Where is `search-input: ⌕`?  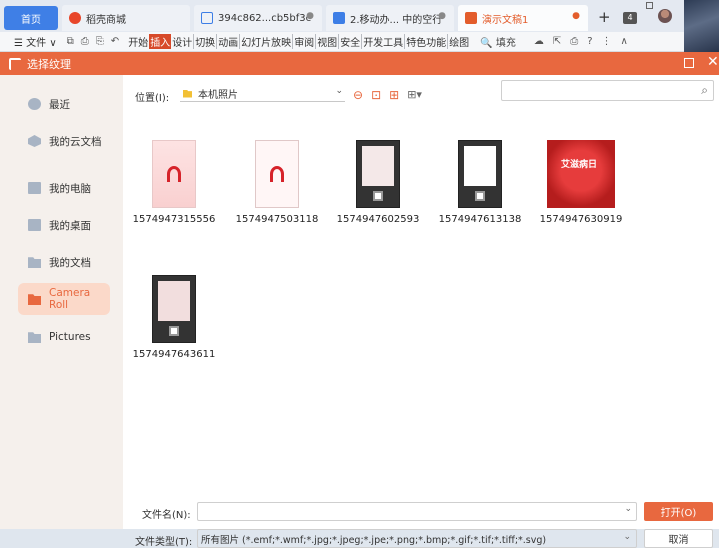 search-input: ⌕ is located at coordinates (607, 90).